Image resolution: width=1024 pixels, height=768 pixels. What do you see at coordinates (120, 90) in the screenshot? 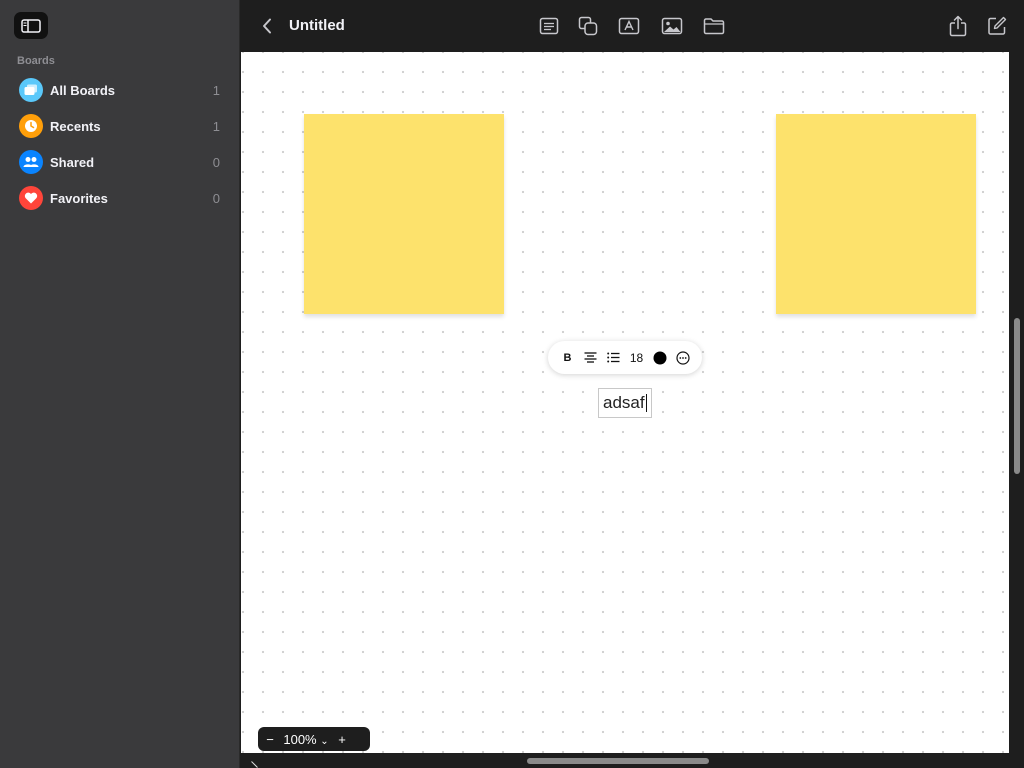
I see `sidebar-item-all-boards: All Boards 1` at bounding box center [120, 90].